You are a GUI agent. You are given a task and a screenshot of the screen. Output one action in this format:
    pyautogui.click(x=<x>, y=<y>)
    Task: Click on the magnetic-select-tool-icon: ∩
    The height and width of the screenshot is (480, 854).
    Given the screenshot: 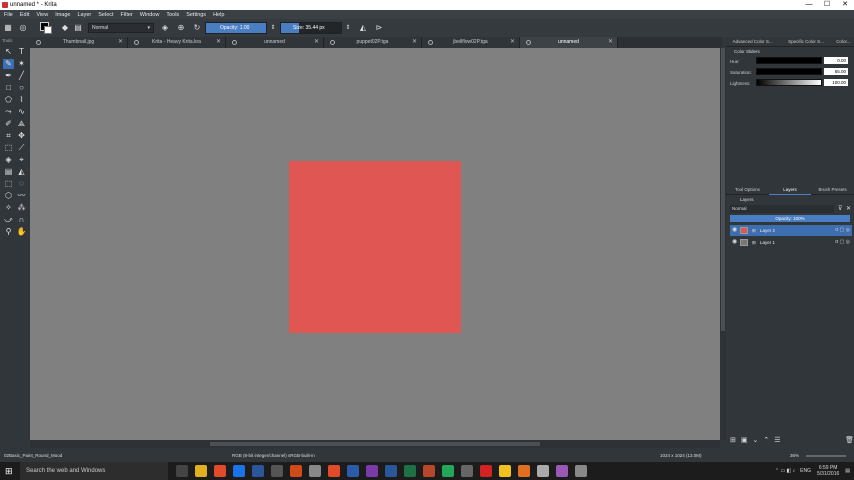 What is the action you would take?
    pyautogui.click(x=21, y=220)
    